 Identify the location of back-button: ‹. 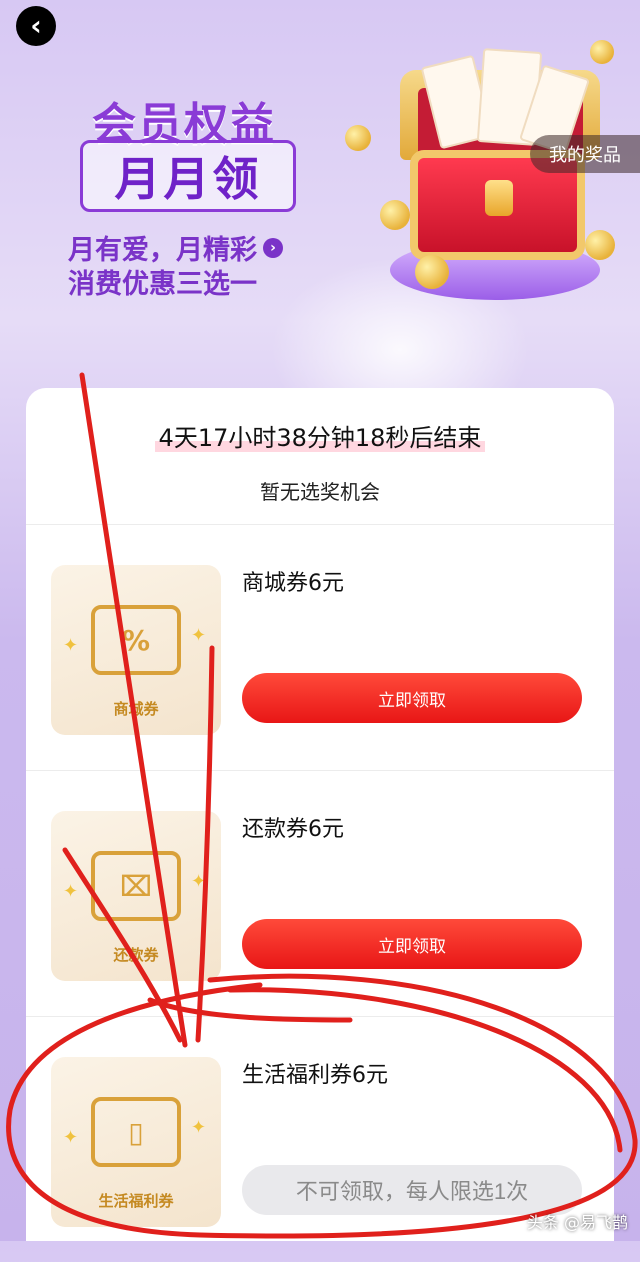
(36, 26).